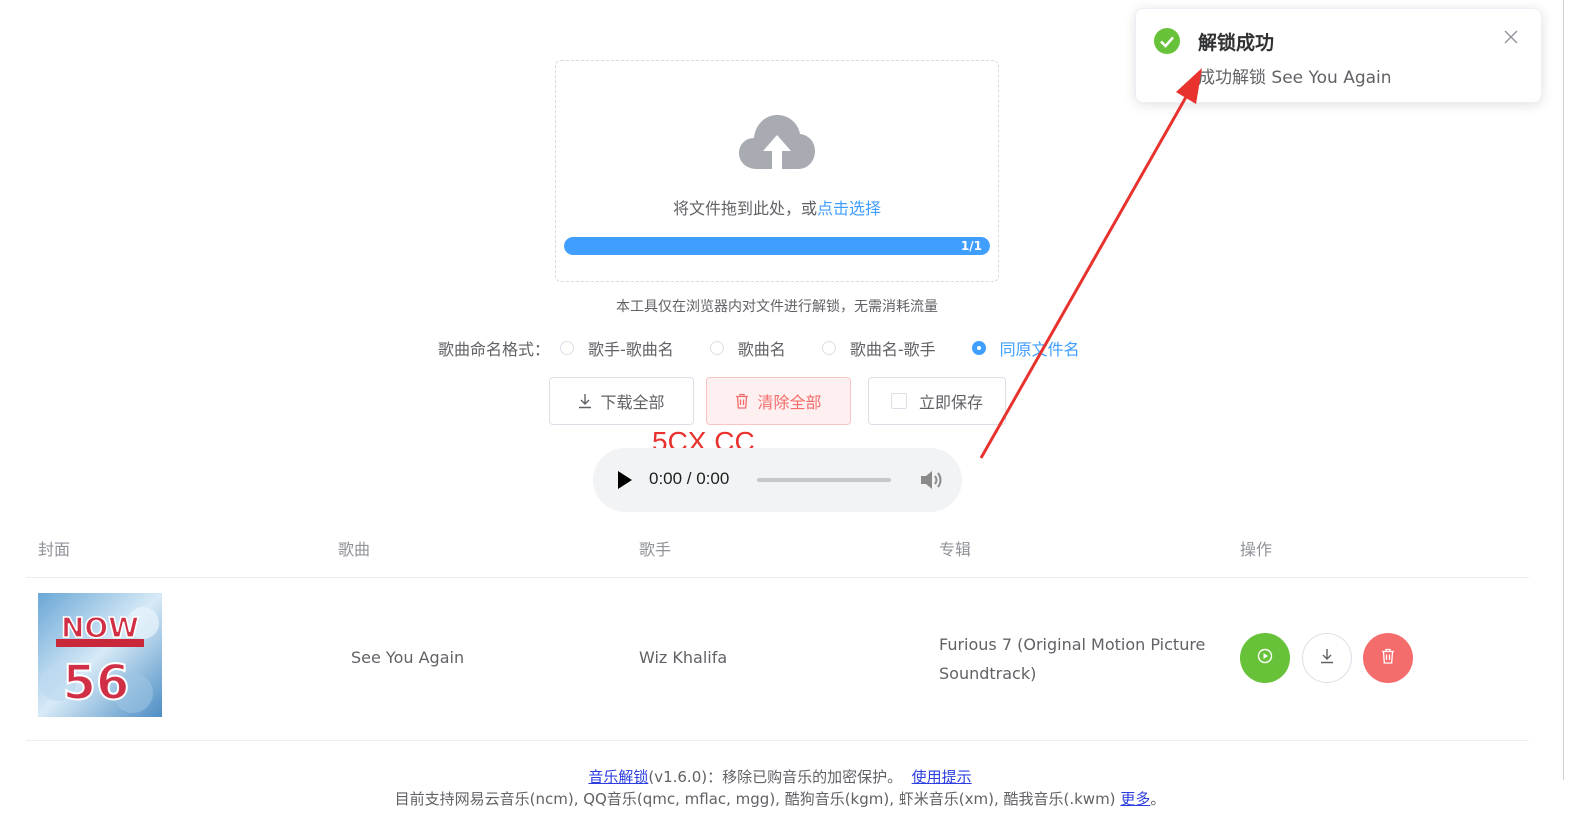 The width and height of the screenshot is (1585, 822). I want to click on upload-dropzone: 将文件拖到此处，或点击选择 1/1, so click(777, 171).